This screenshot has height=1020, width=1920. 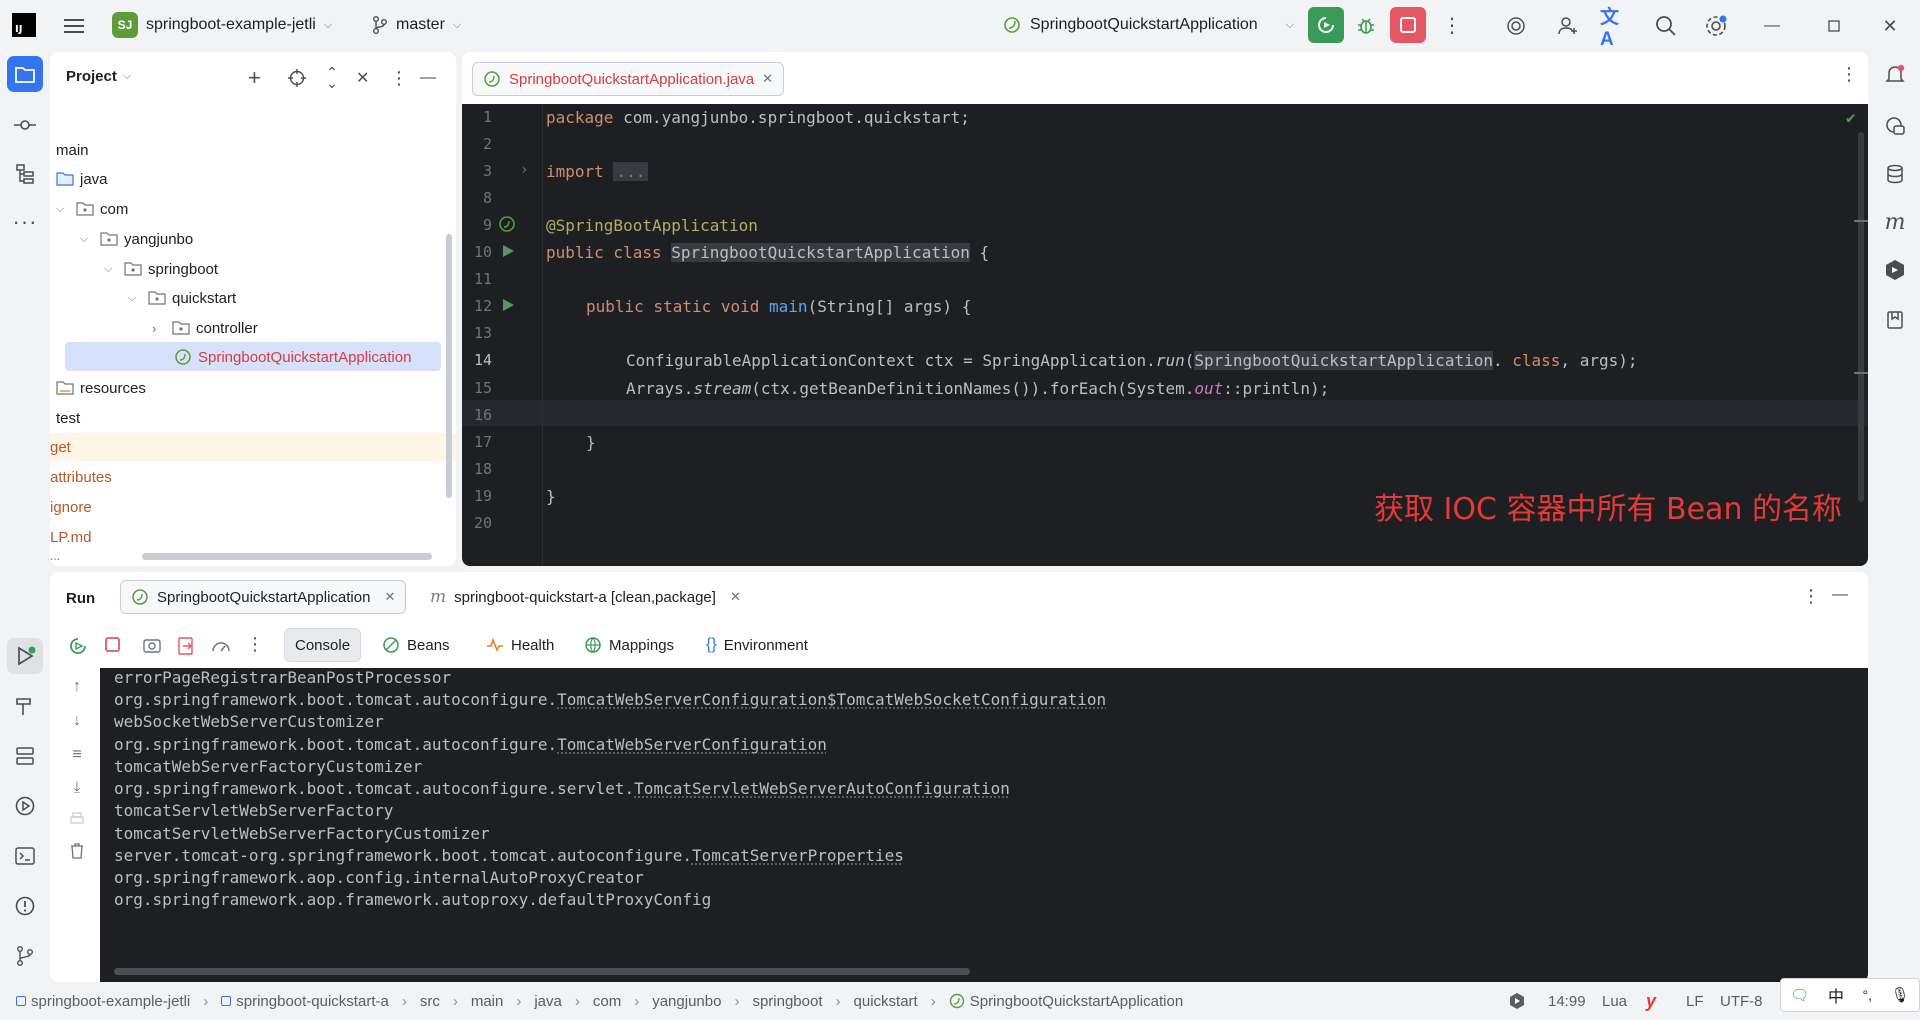 What do you see at coordinates (1811, 596) in the screenshot?
I see `run-options-button: ⋮` at bounding box center [1811, 596].